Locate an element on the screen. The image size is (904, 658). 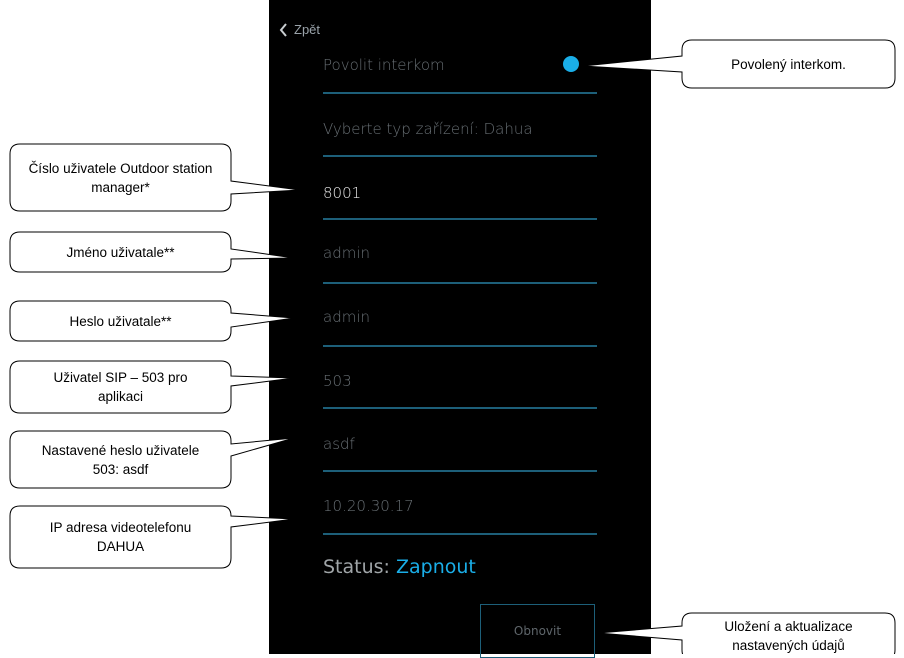
callout-save-update: Uložení a aktualizace nastavených údajů is located at coordinates (788, 636).